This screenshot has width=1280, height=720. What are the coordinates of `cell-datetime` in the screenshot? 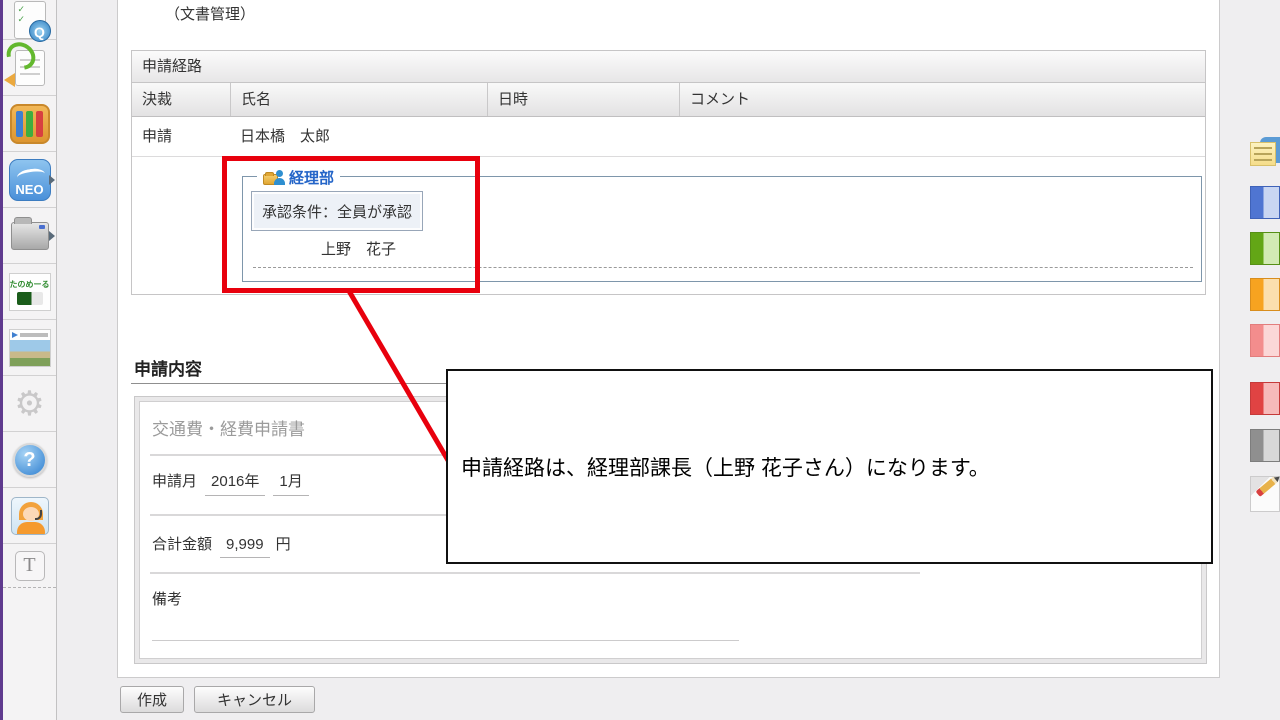 It's located at (583, 136).